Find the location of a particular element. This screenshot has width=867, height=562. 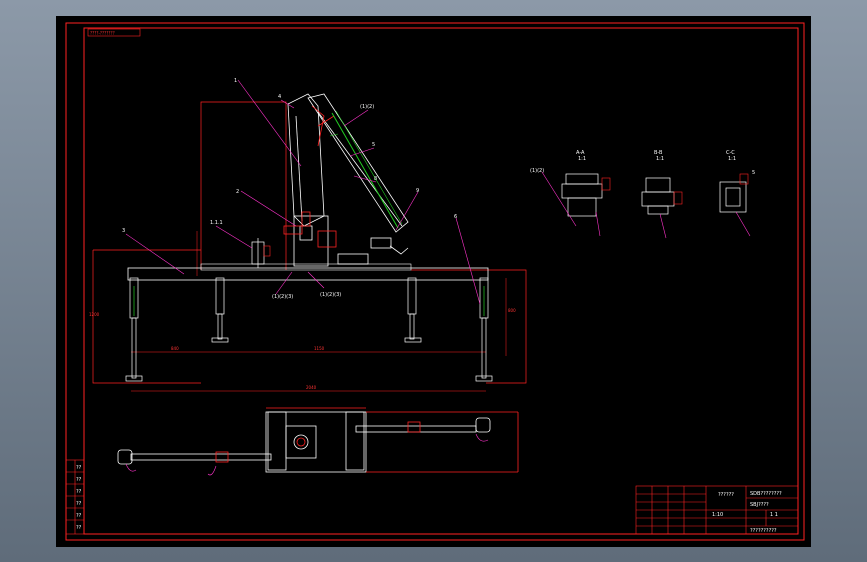

scale: 1:10 is located at coordinates (717, 515).